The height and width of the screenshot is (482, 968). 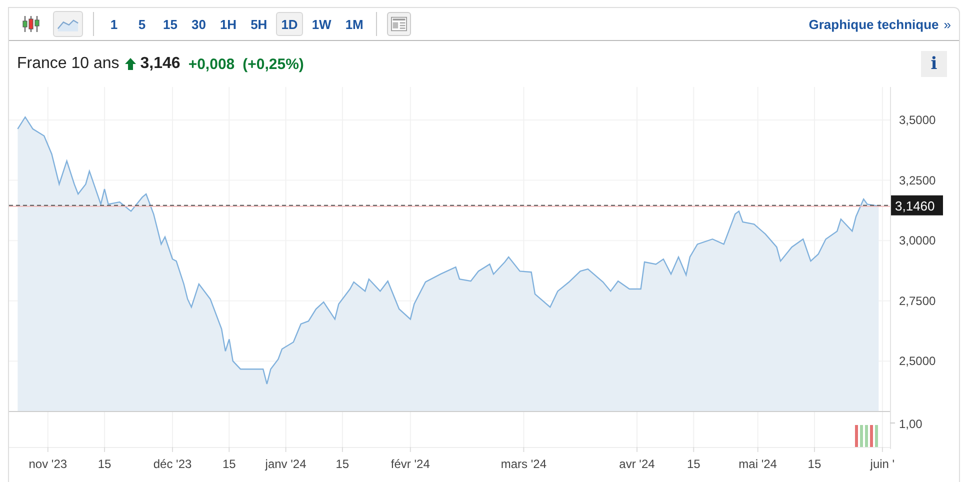 What do you see at coordinates (523, 464) in the screenshot?
I see `x-axis-label: mars '24` at bounding box center [523, 464].